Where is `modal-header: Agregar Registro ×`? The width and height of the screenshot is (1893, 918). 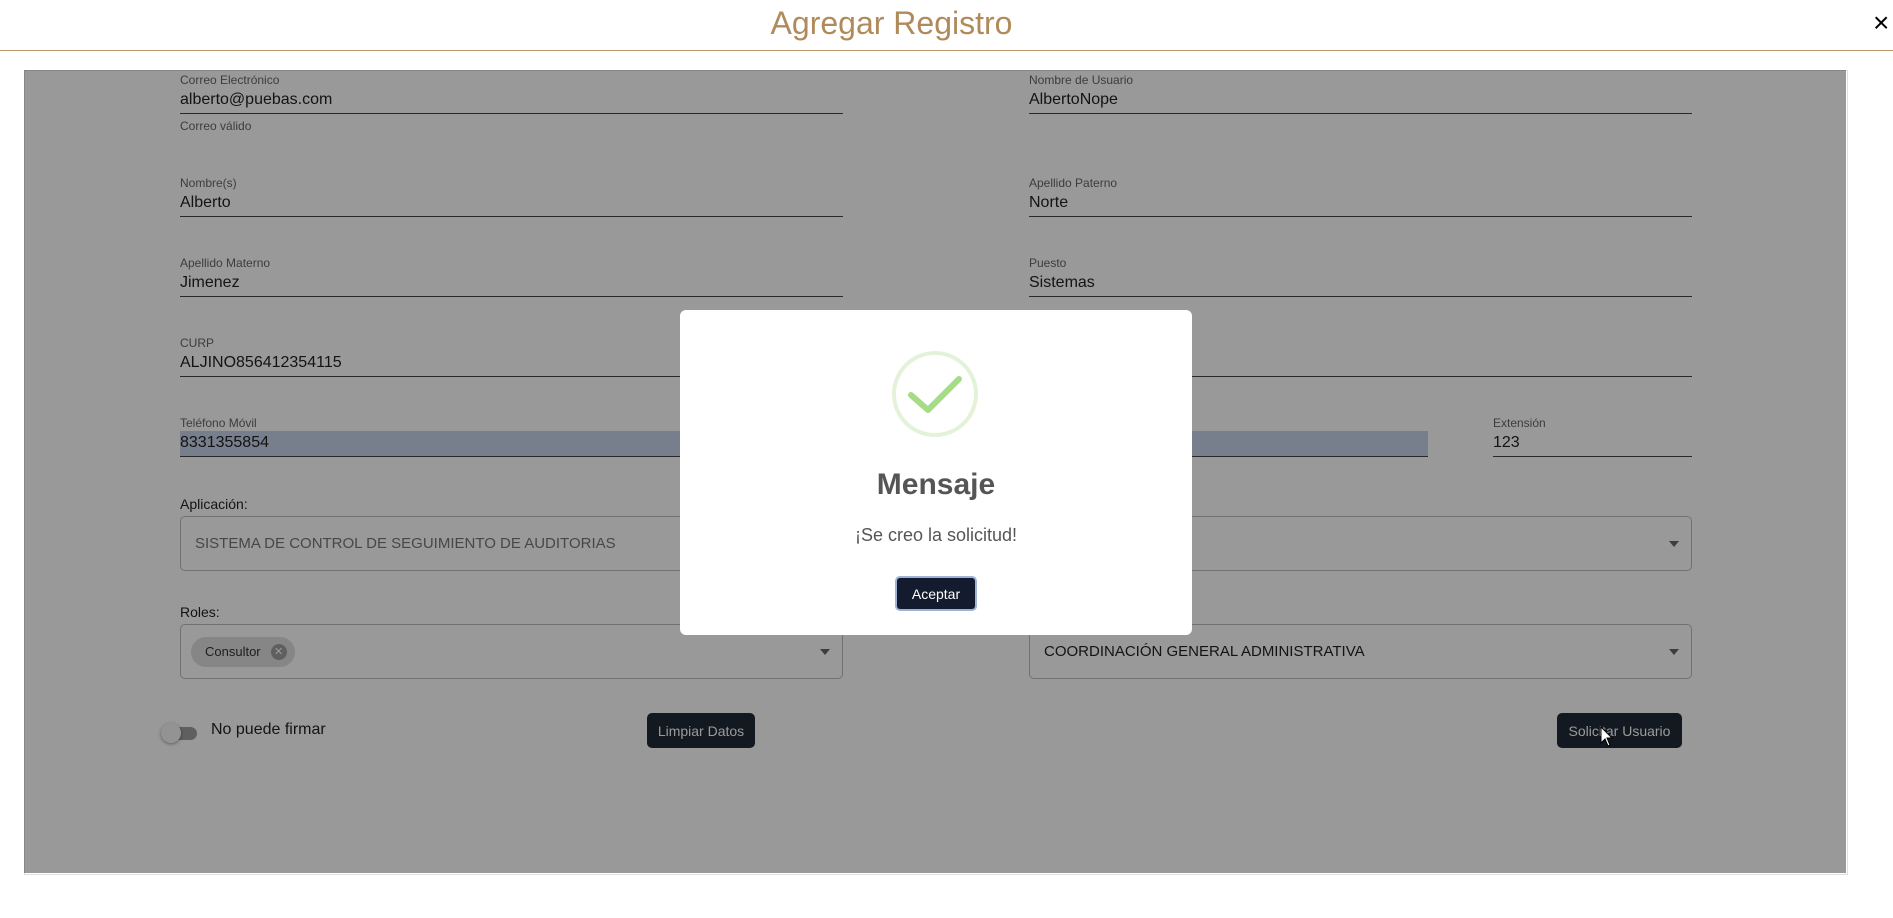
modal-header: Agregar Registro × is located at coordinates (946, 25).